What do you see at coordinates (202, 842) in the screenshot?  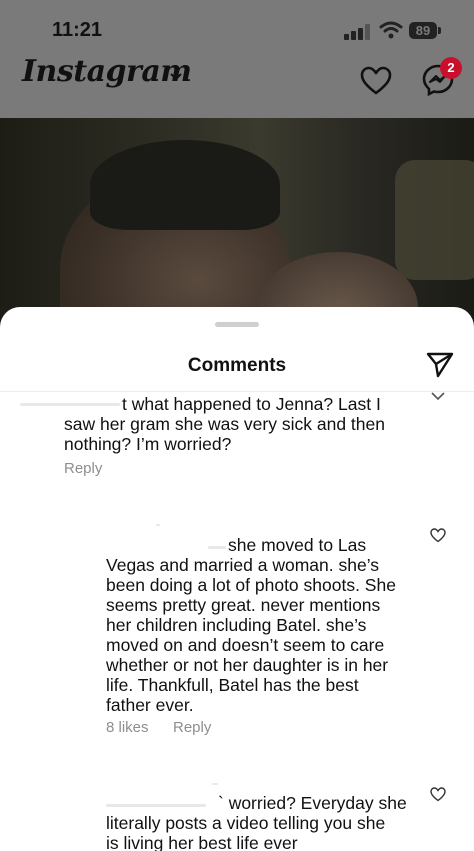 I see `comment-line: is living her best life ever` at bounding box center [202, 842].